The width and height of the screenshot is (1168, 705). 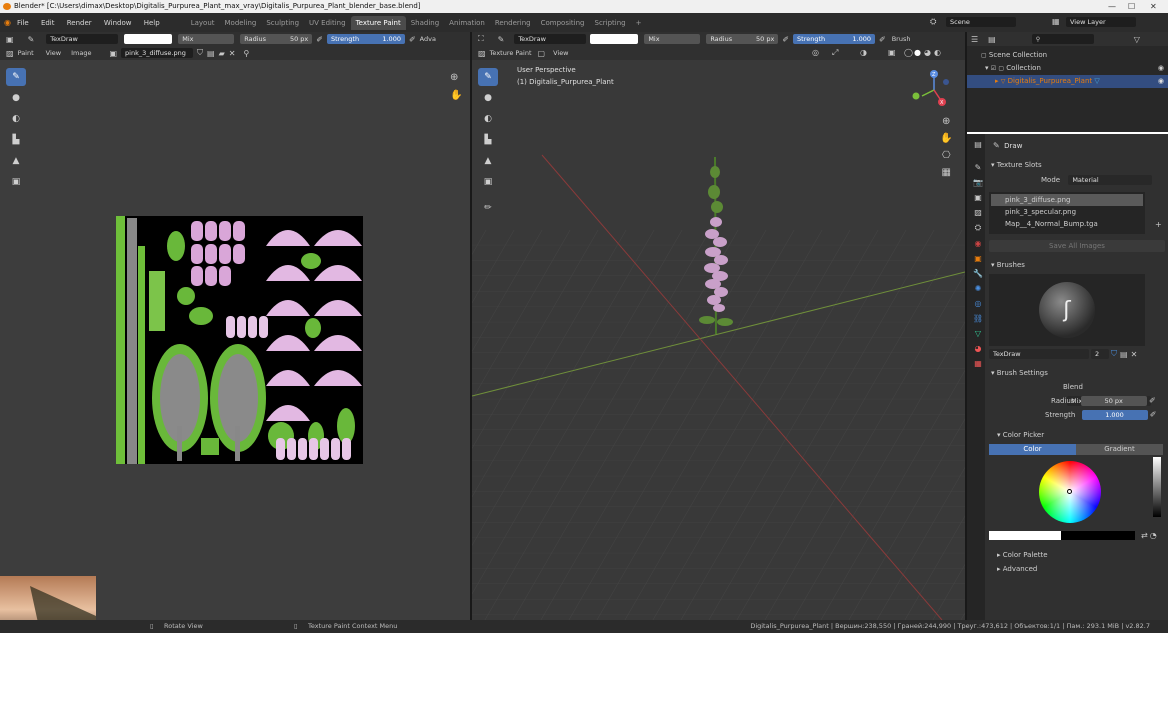 What do you see at coordinates (1114, 415) in the screenshot?
I see `strength-field: 1.000` at bounding box center [1114, 415].